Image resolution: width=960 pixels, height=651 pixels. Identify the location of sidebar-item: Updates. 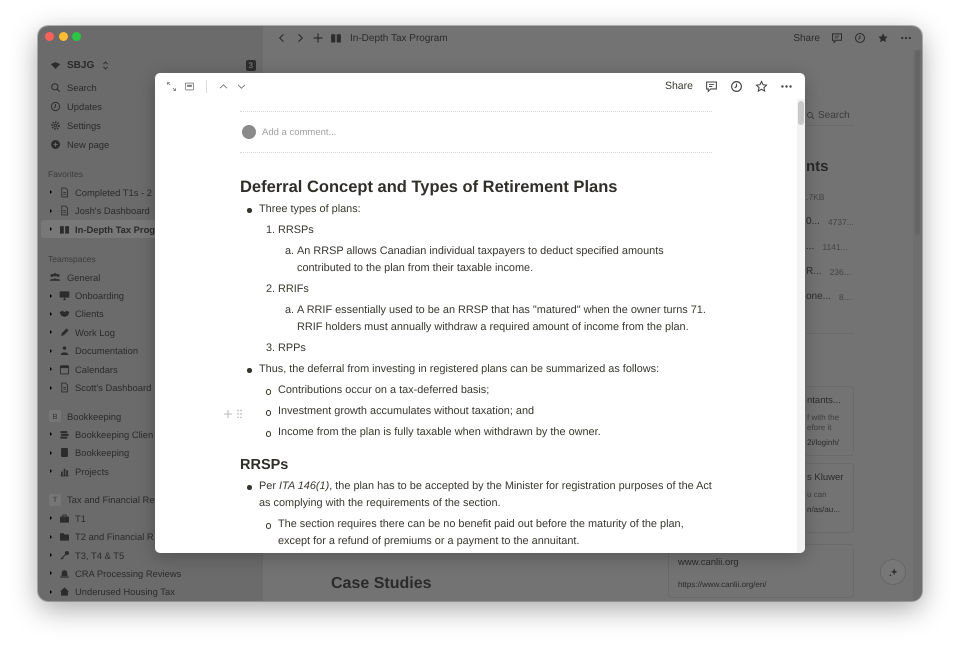
(150, 106).